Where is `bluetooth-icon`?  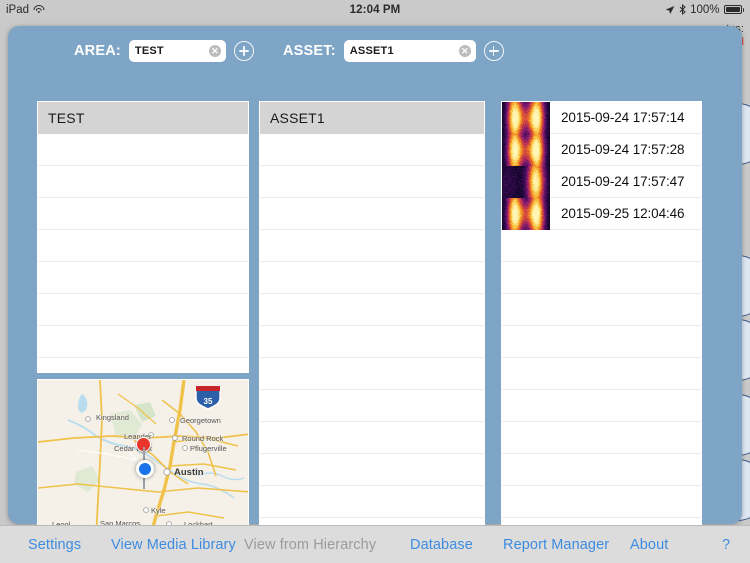
bluetooth-icon is located at coordinates (682, 9).